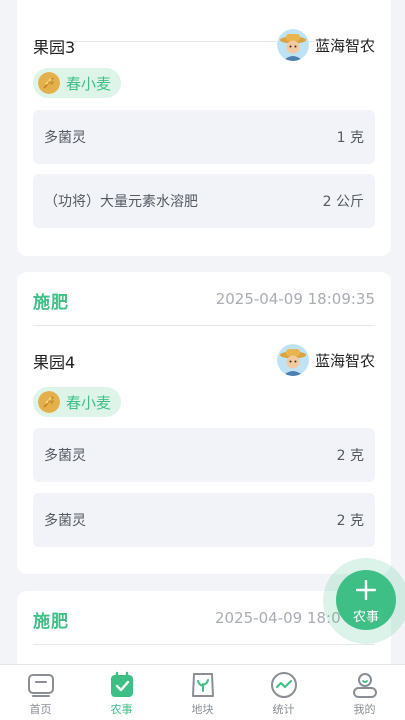 This screenshot has height=720, width=405. I want to click on card-header: 施肥 2025-04-09 18:09:35, so click(204, 299).